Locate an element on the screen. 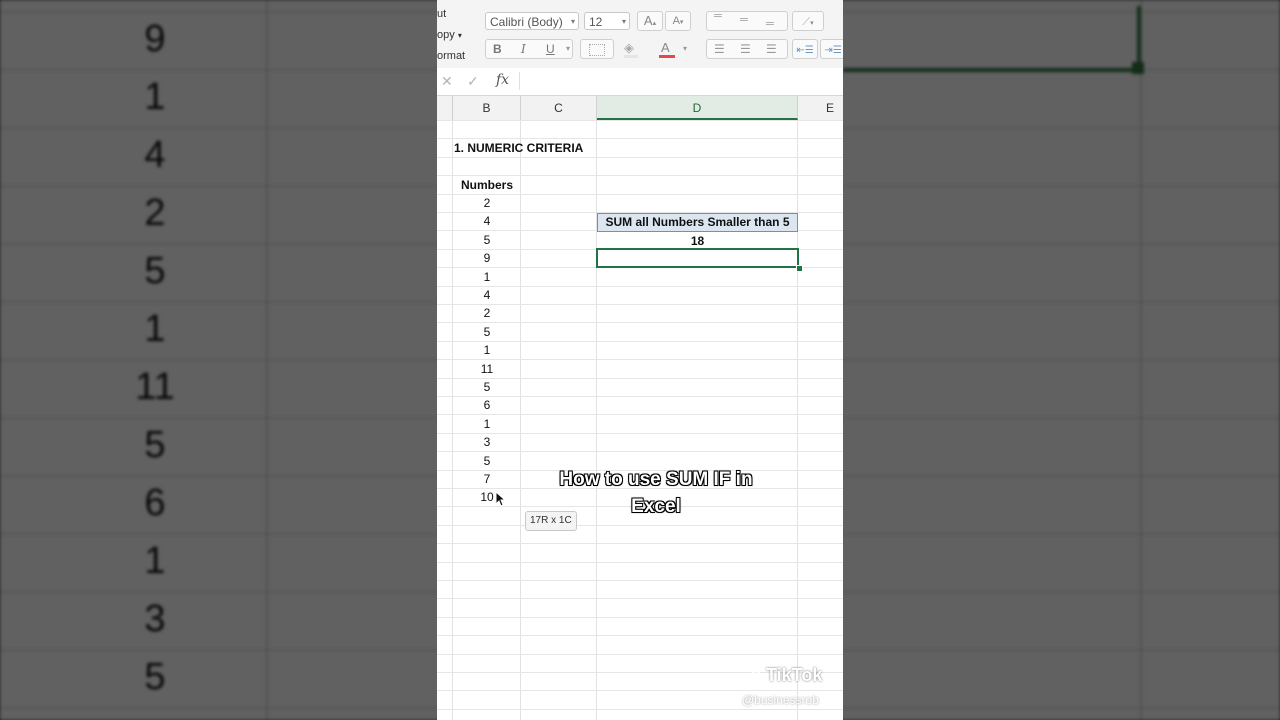 This screenshot has height=720, width=1280. column-headers: B C D E is located at coordinates (640, 108).